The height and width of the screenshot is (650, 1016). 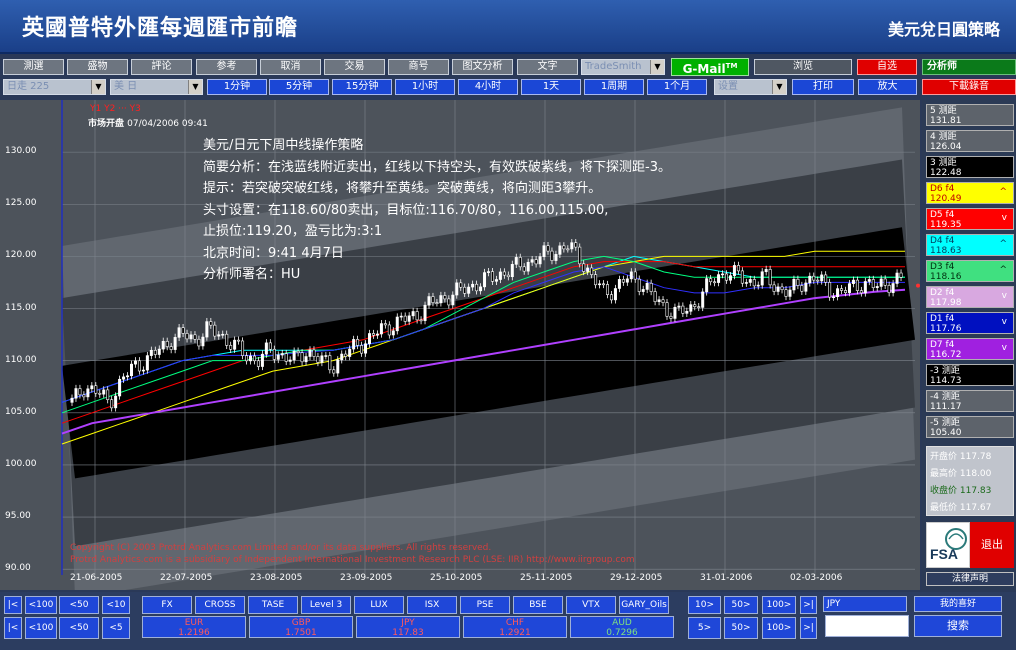 I want to click on analyst-tab: 分析师, so click(x=969, y=67).